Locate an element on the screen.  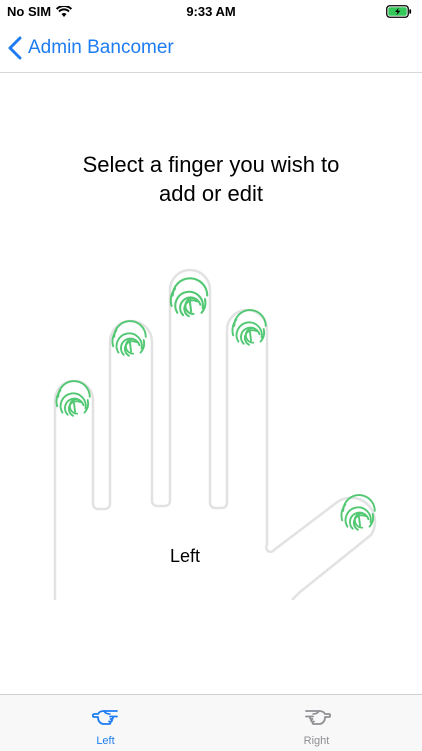
middle-finger is located at coordinates (189, 300).